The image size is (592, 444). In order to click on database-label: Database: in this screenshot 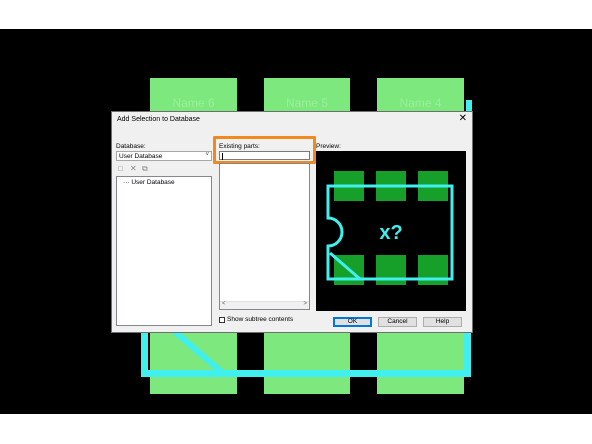, I will do `click(131, 146)`.